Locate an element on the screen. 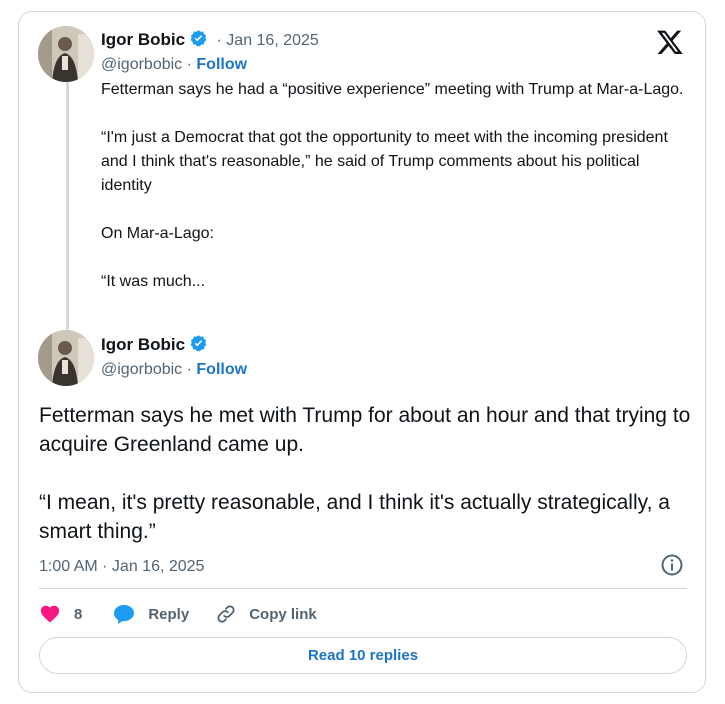 This screenshot has height=704, width=725. reply-button: Reply is located at coordinates (150, 614).